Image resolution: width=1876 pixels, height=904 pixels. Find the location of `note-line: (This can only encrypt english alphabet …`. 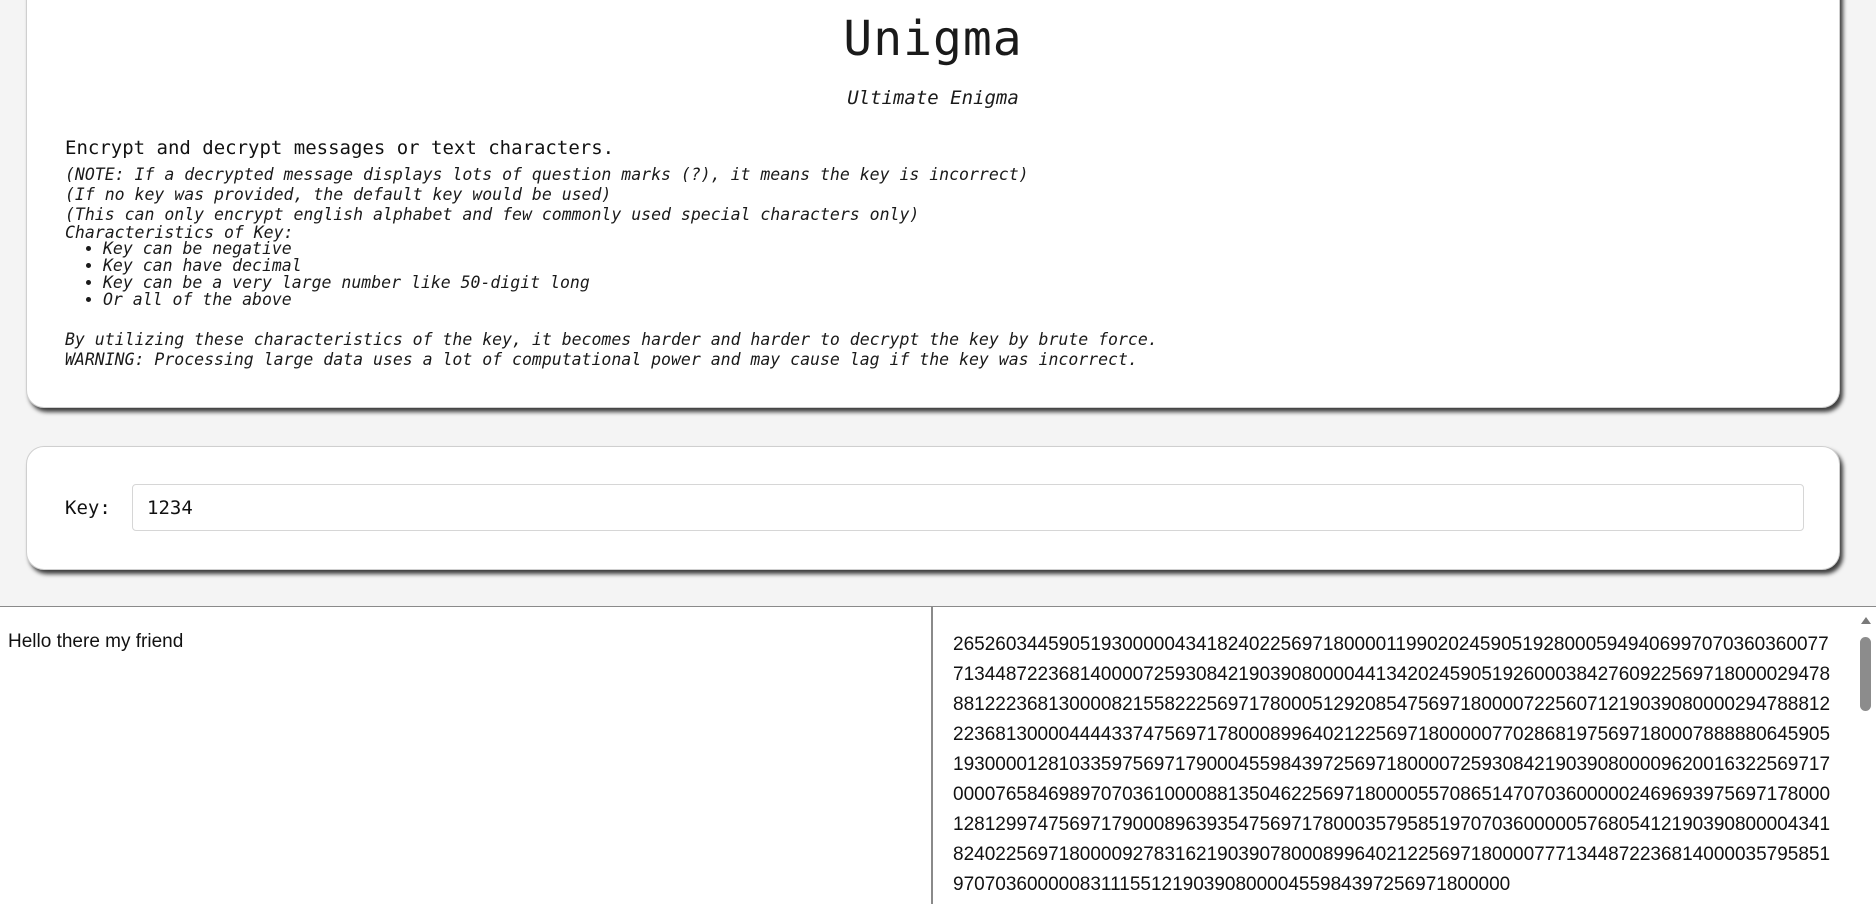

note-line: (This can only encrypt english alphabet … is located at coordinates (492, 214).